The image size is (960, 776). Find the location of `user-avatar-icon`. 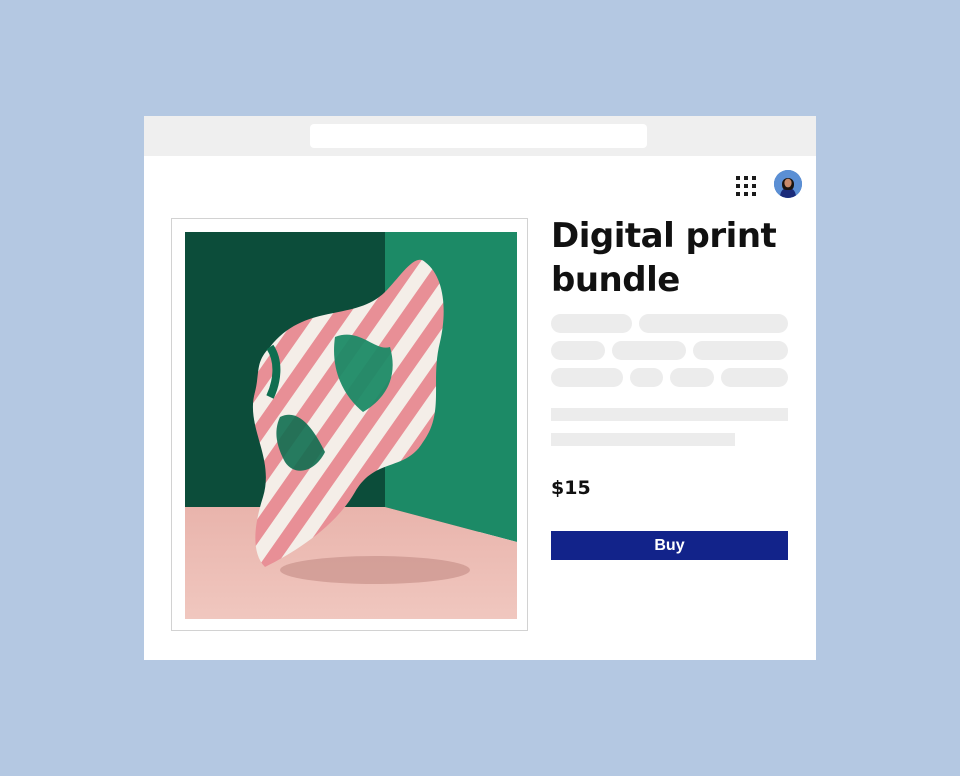

user-avatar-icon is located at coordinates (788, 184).